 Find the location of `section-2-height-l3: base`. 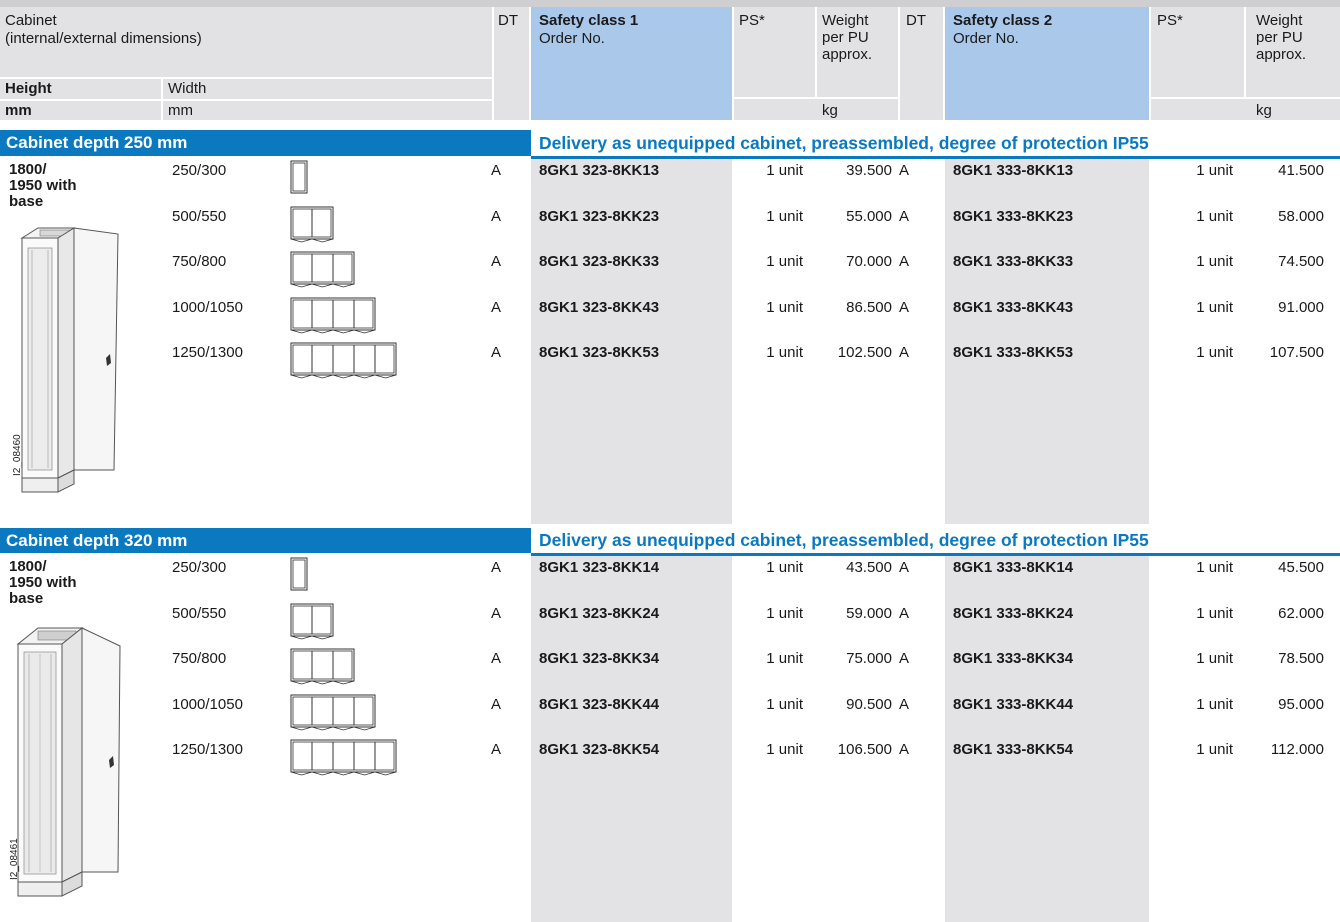

section-2-height-l3: base is located at coordinates (26, 598).